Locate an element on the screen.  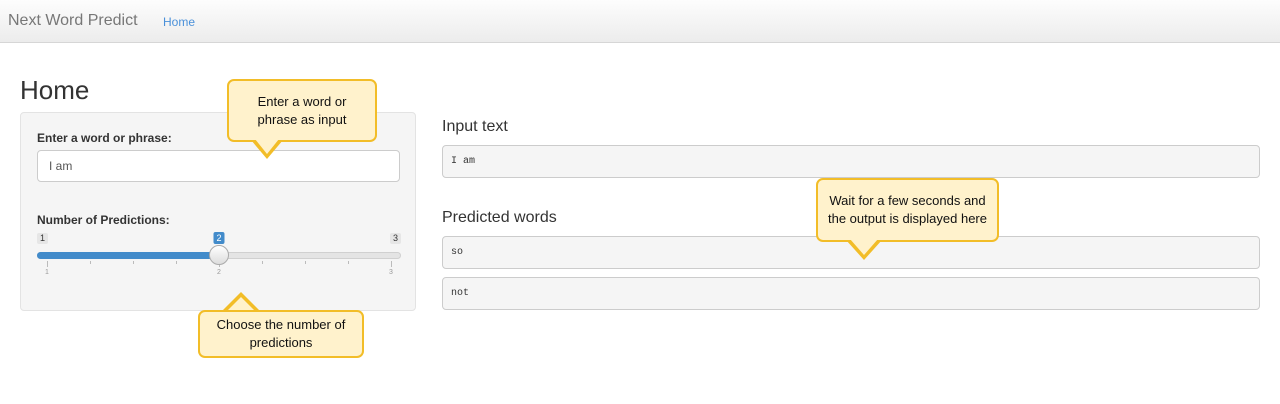
slider-handle is located at coordinates (219, 255).